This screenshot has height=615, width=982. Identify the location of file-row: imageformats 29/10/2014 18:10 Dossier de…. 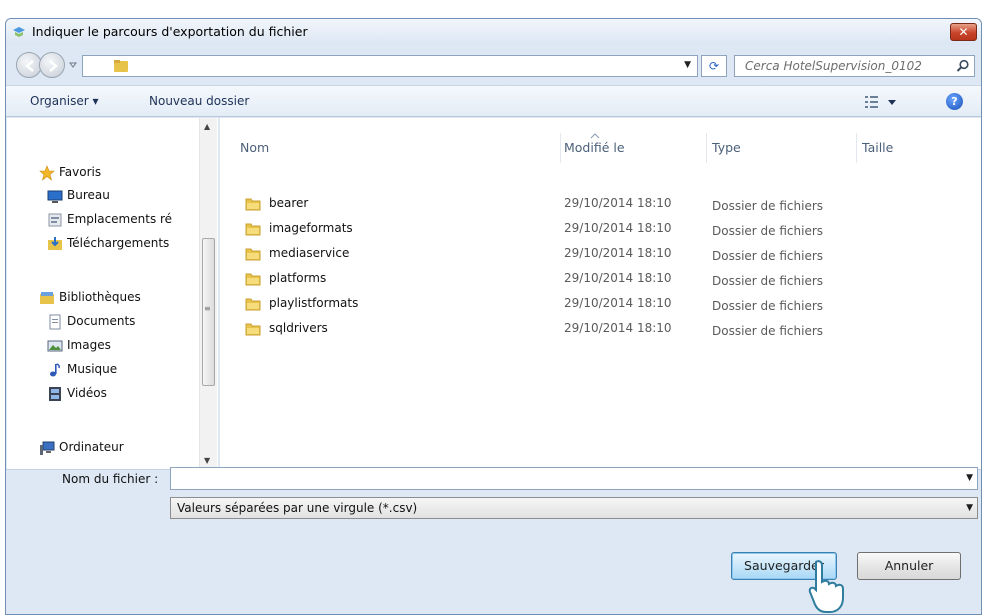
(590, 228).